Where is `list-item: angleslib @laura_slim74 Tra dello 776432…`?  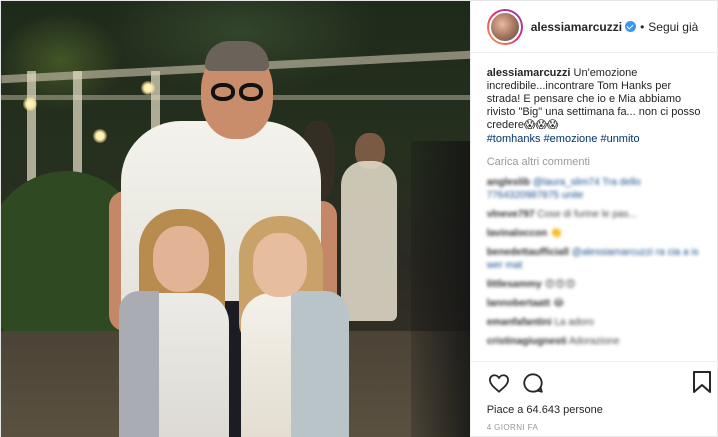 list-item: angleslib @laura_slim74 Tra dello 776432… is located at coordinates (594, 189).